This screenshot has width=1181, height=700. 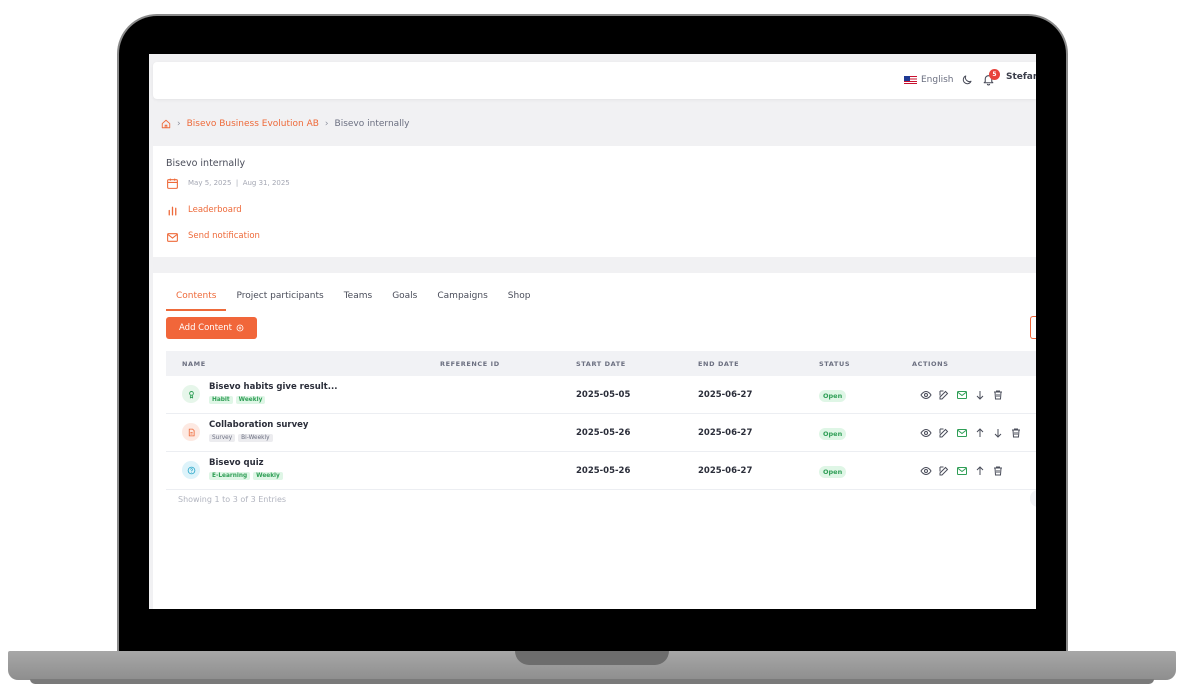 I want to click on tab-campaigns: Campaigns, so click(x=462, y=299).